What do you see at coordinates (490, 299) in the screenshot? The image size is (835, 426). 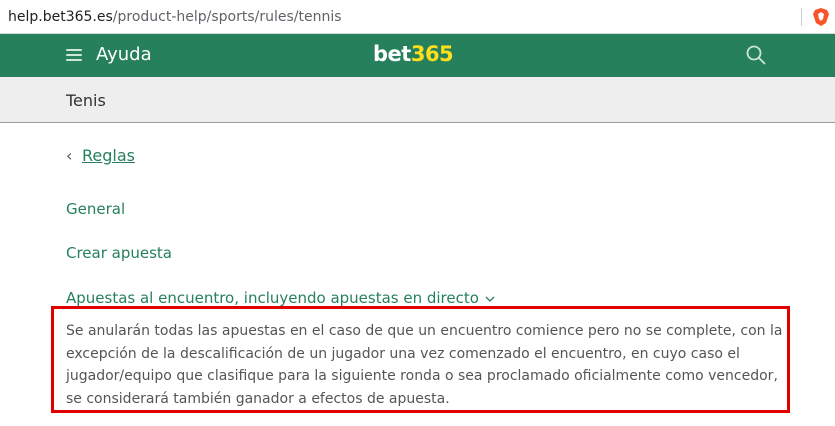 I see `chevron-down-icon` at bounding box center [490, 299].